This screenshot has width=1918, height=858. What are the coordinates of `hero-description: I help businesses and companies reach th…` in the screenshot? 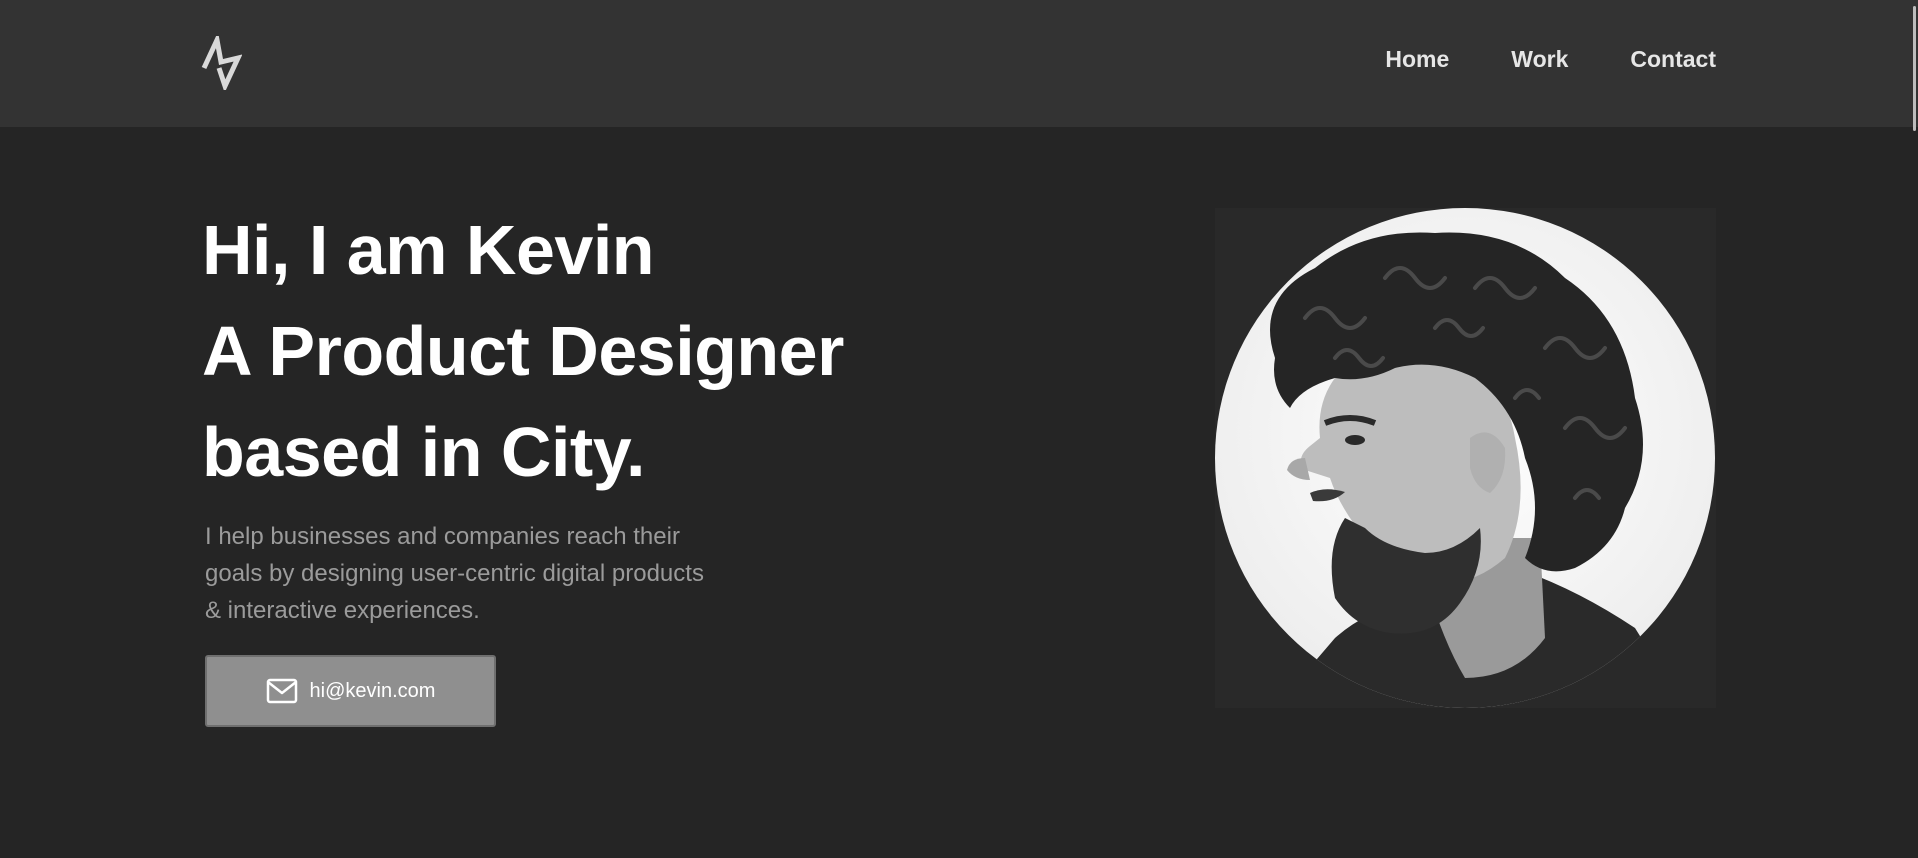 It's located at (454, 573).